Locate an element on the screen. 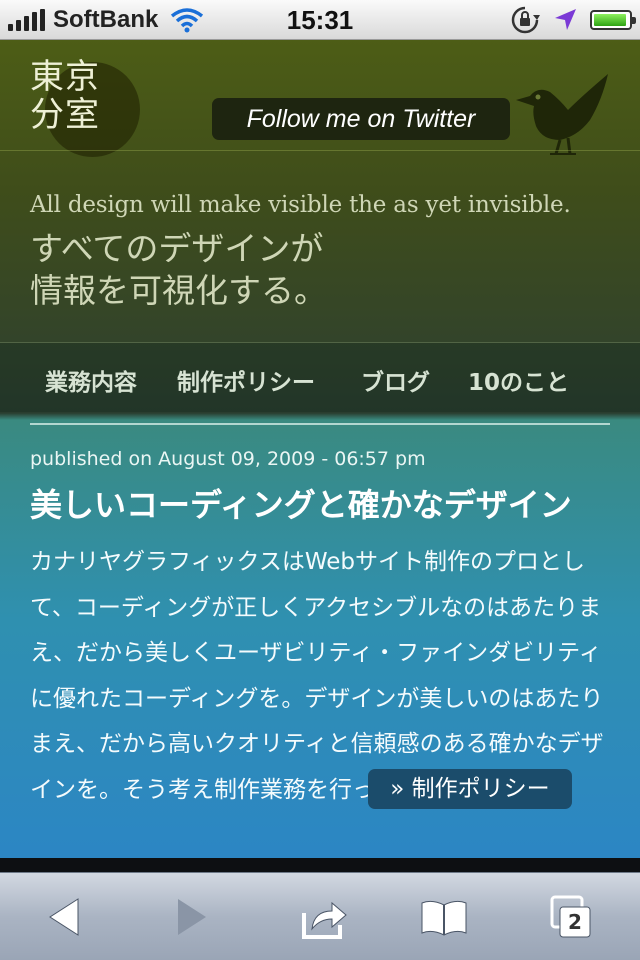  tagline-japanese-line-1: すべてのデザインが is located at coordinates (177, 248).